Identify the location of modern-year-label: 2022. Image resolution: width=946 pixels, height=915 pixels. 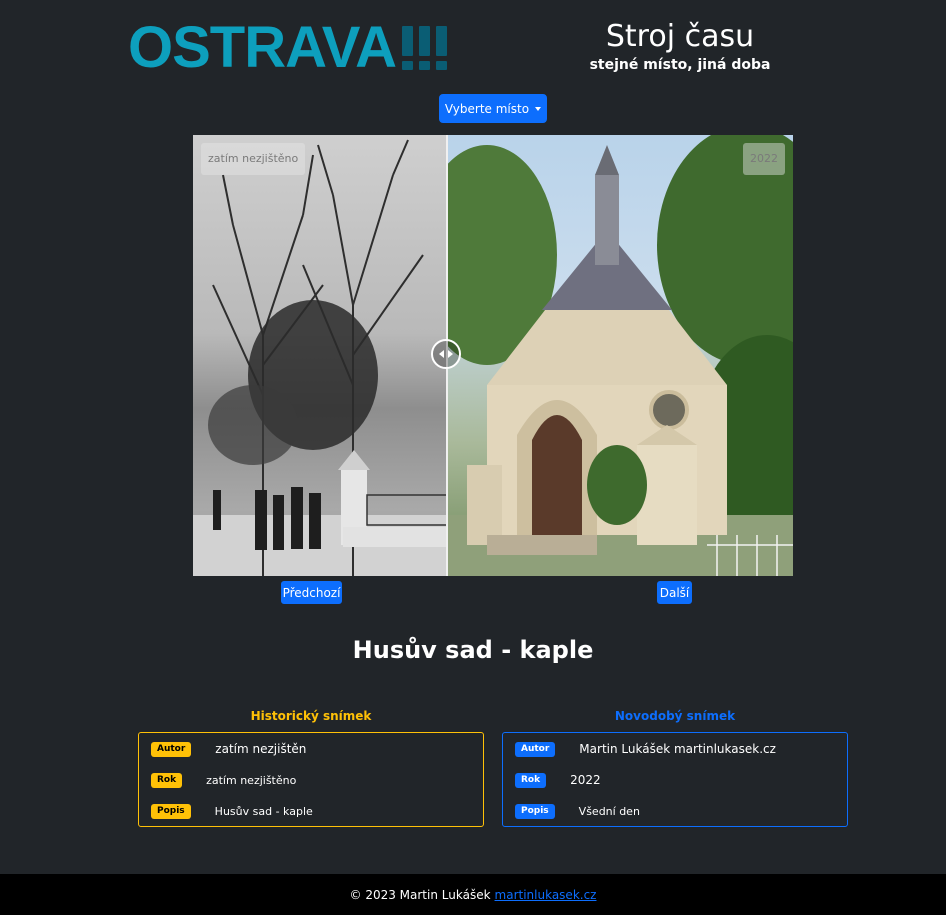
(764, 159).